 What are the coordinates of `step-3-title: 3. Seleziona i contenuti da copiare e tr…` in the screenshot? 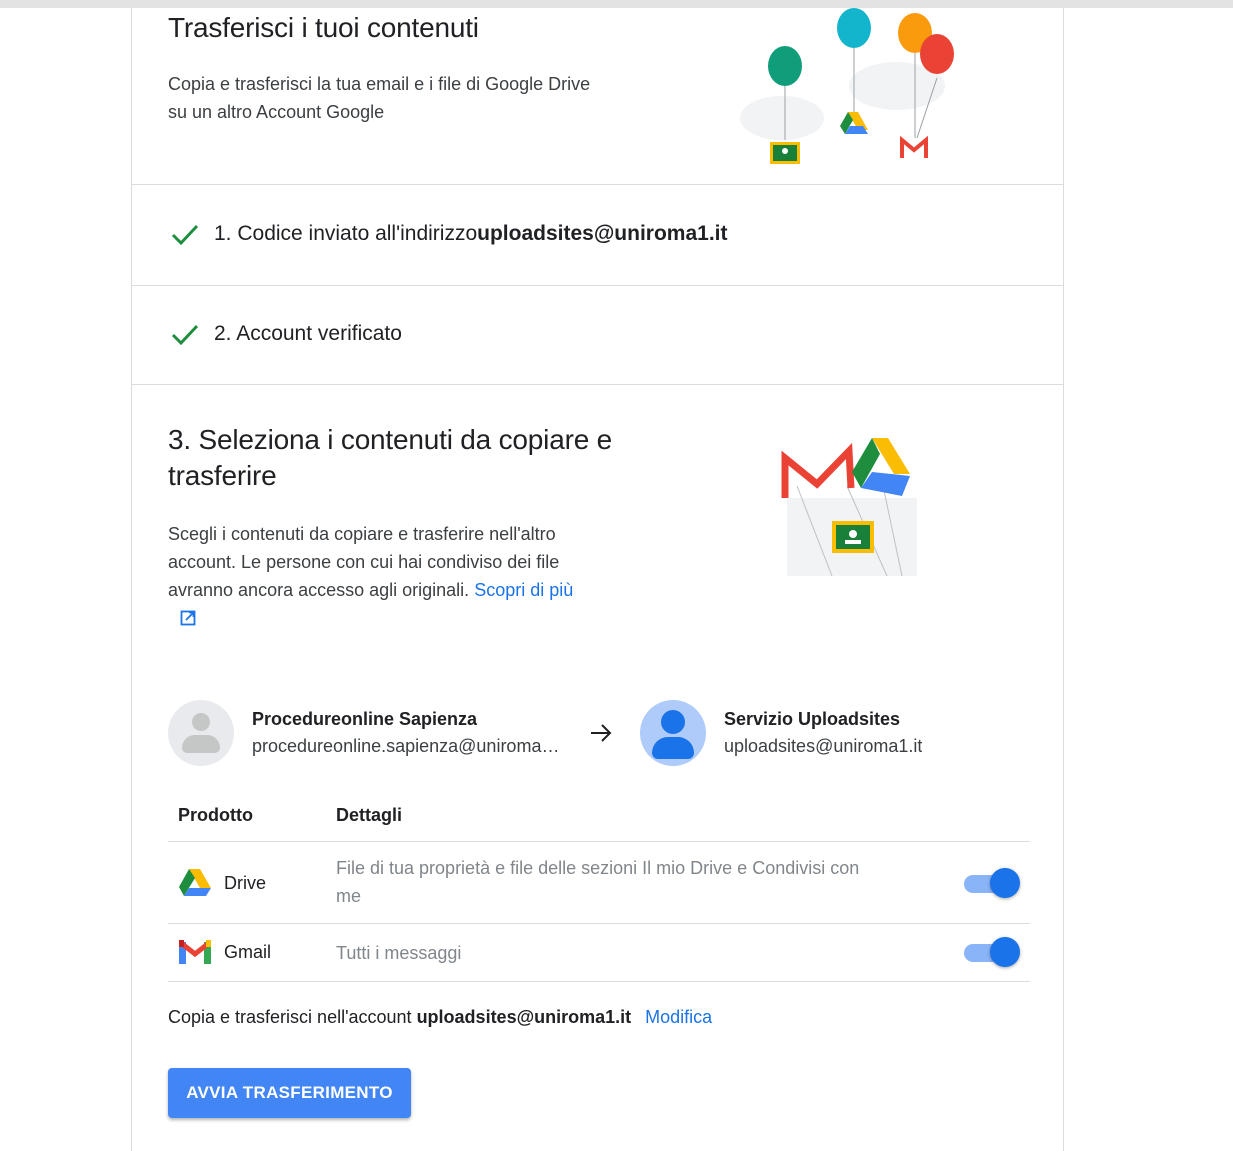 It's located at (390, 457).